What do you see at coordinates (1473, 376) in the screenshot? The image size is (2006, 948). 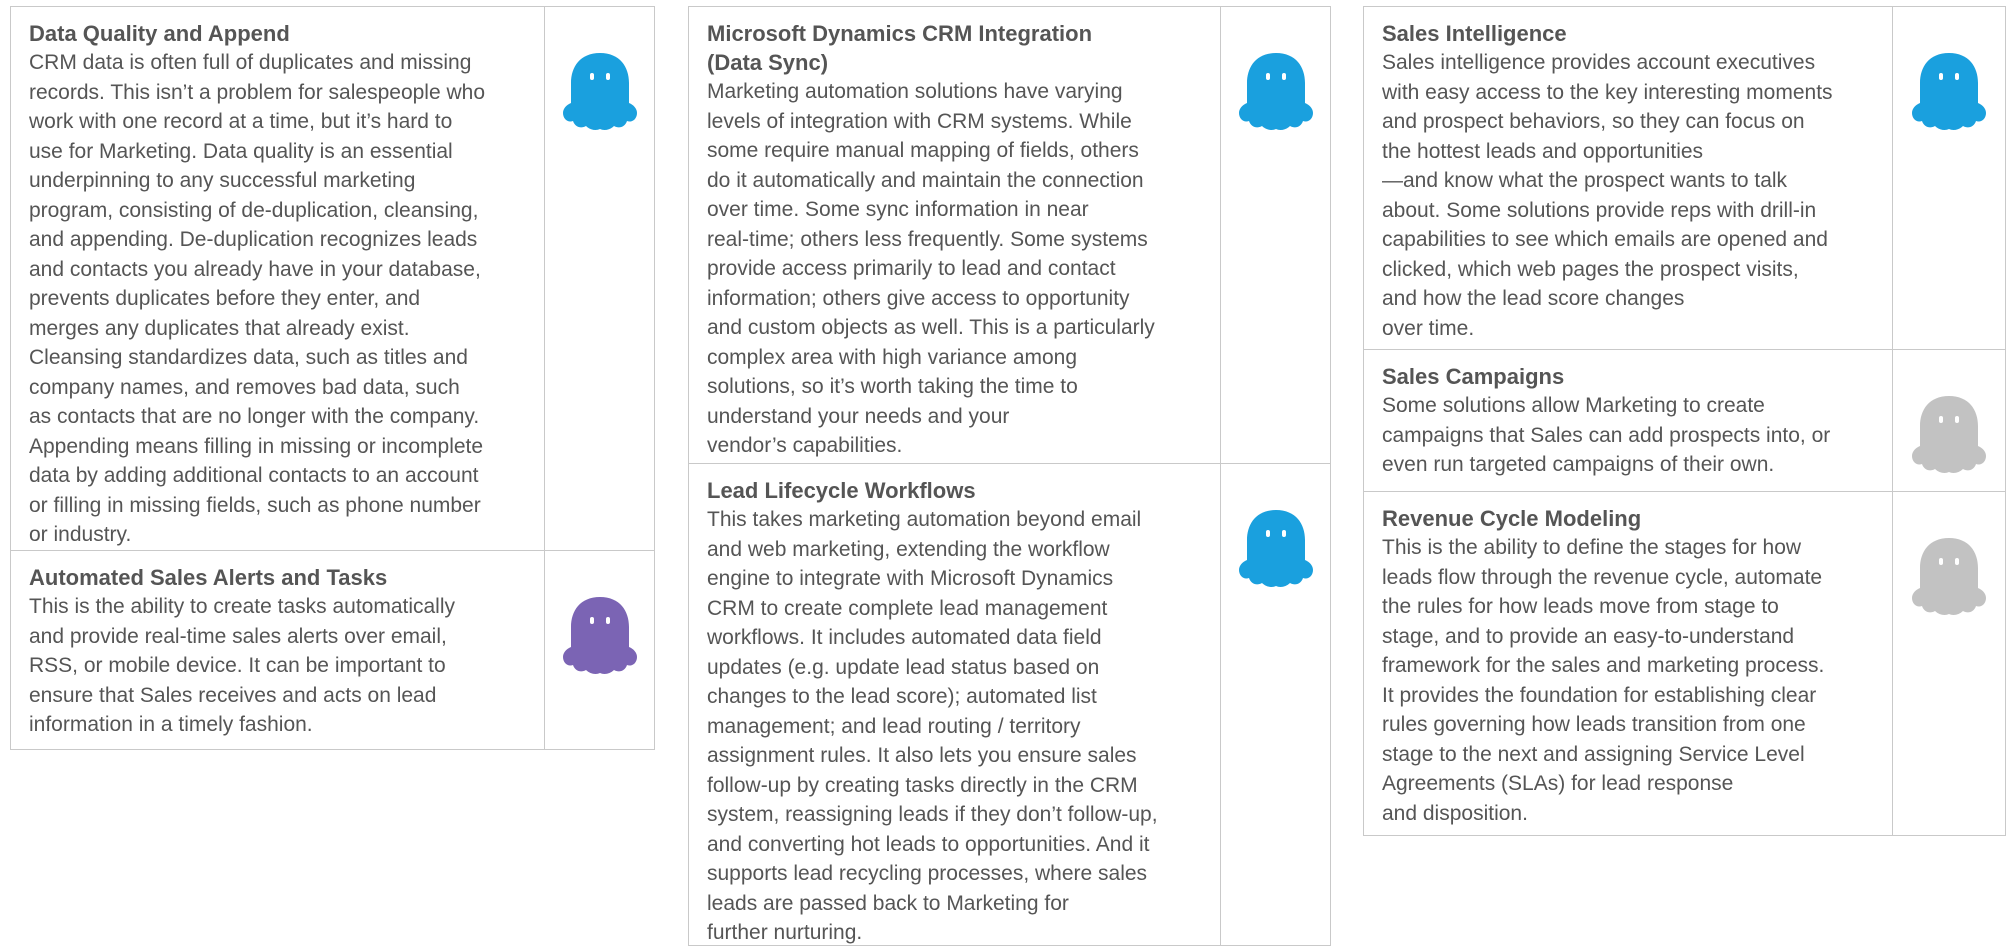 I see `card-title: Sales Campaigns` at bounding box center [1473, 376].